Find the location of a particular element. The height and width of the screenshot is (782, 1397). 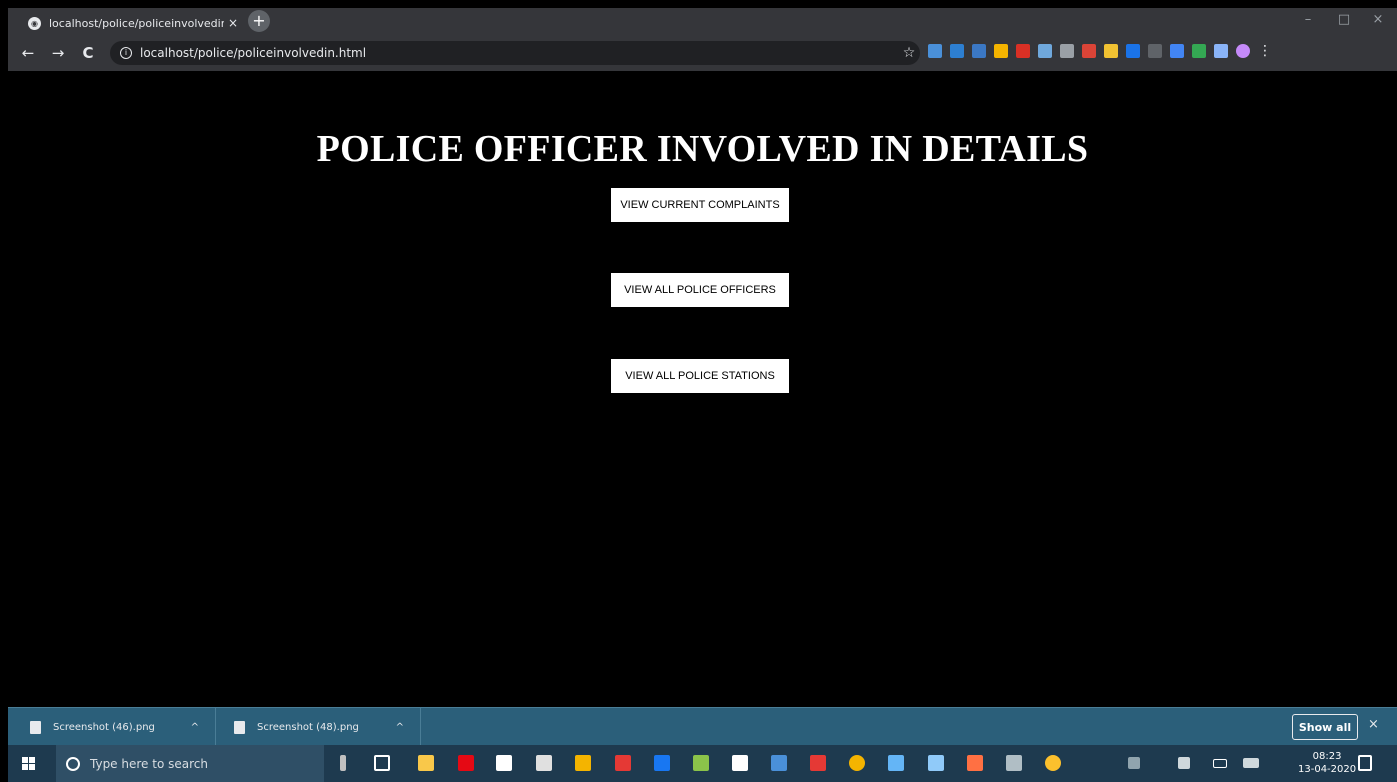

download-filename: Screenshot (46).png is located at coordinates (104, 727).